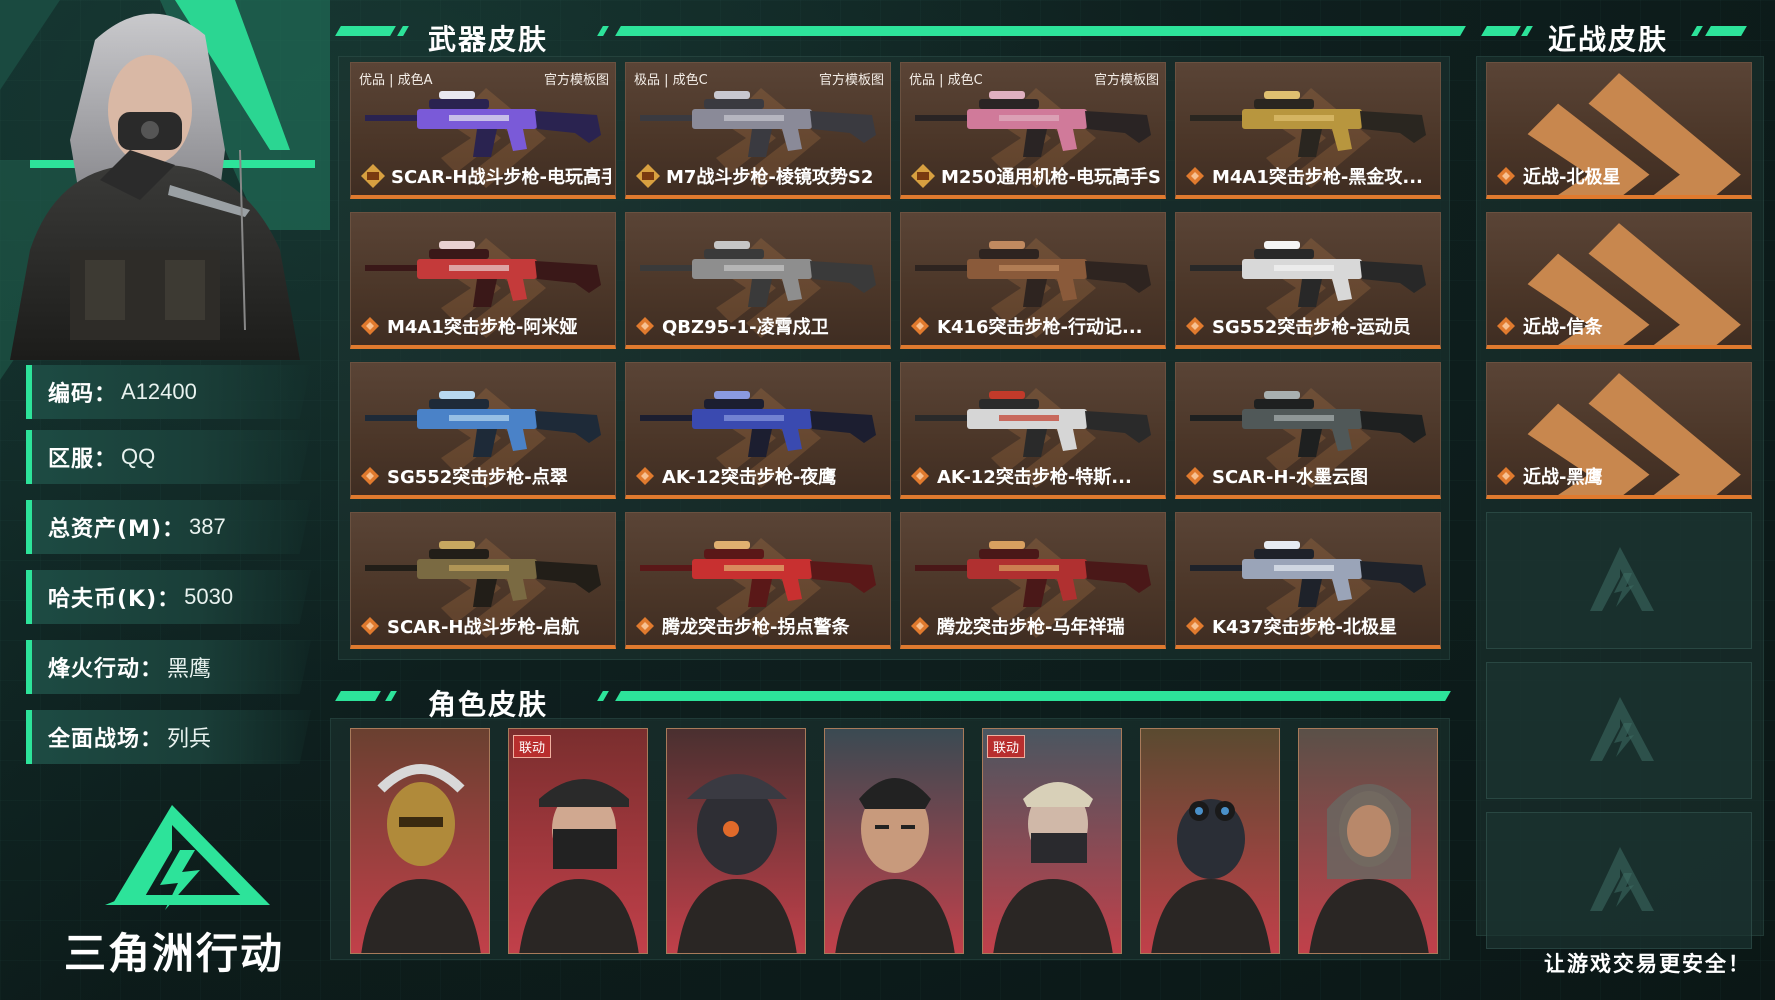  What do you see at coordinates (758, 130) in the screenshot?
I see `weapon-skin-card: 极品 | 成色C 官方模板图 M7战斗步枪-棱镜攻势S2` at bounding box center [758, 130].